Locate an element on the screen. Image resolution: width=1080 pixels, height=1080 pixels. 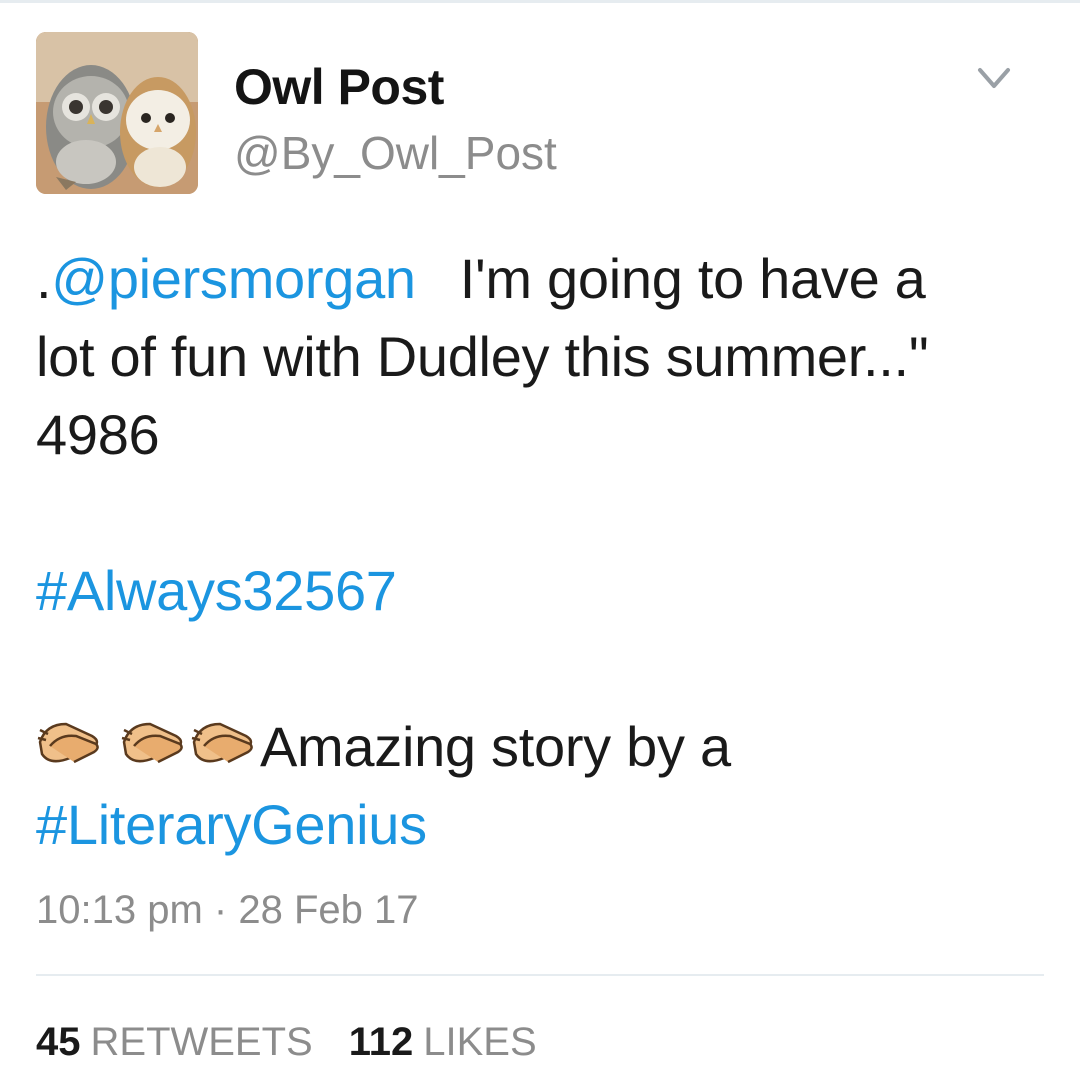
owl-avatar-image is located at coordinates (117, 113).